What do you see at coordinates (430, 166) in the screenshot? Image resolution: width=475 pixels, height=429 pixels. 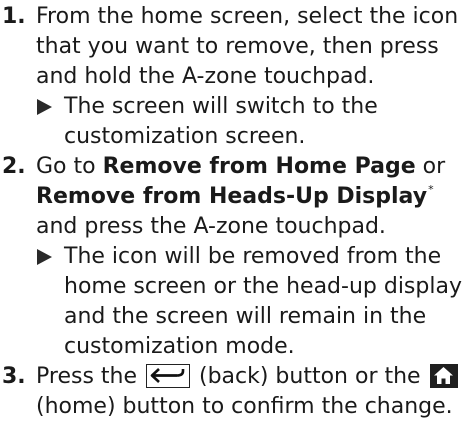 I see `step-text-mid: or` at bounding box center [430, 166].